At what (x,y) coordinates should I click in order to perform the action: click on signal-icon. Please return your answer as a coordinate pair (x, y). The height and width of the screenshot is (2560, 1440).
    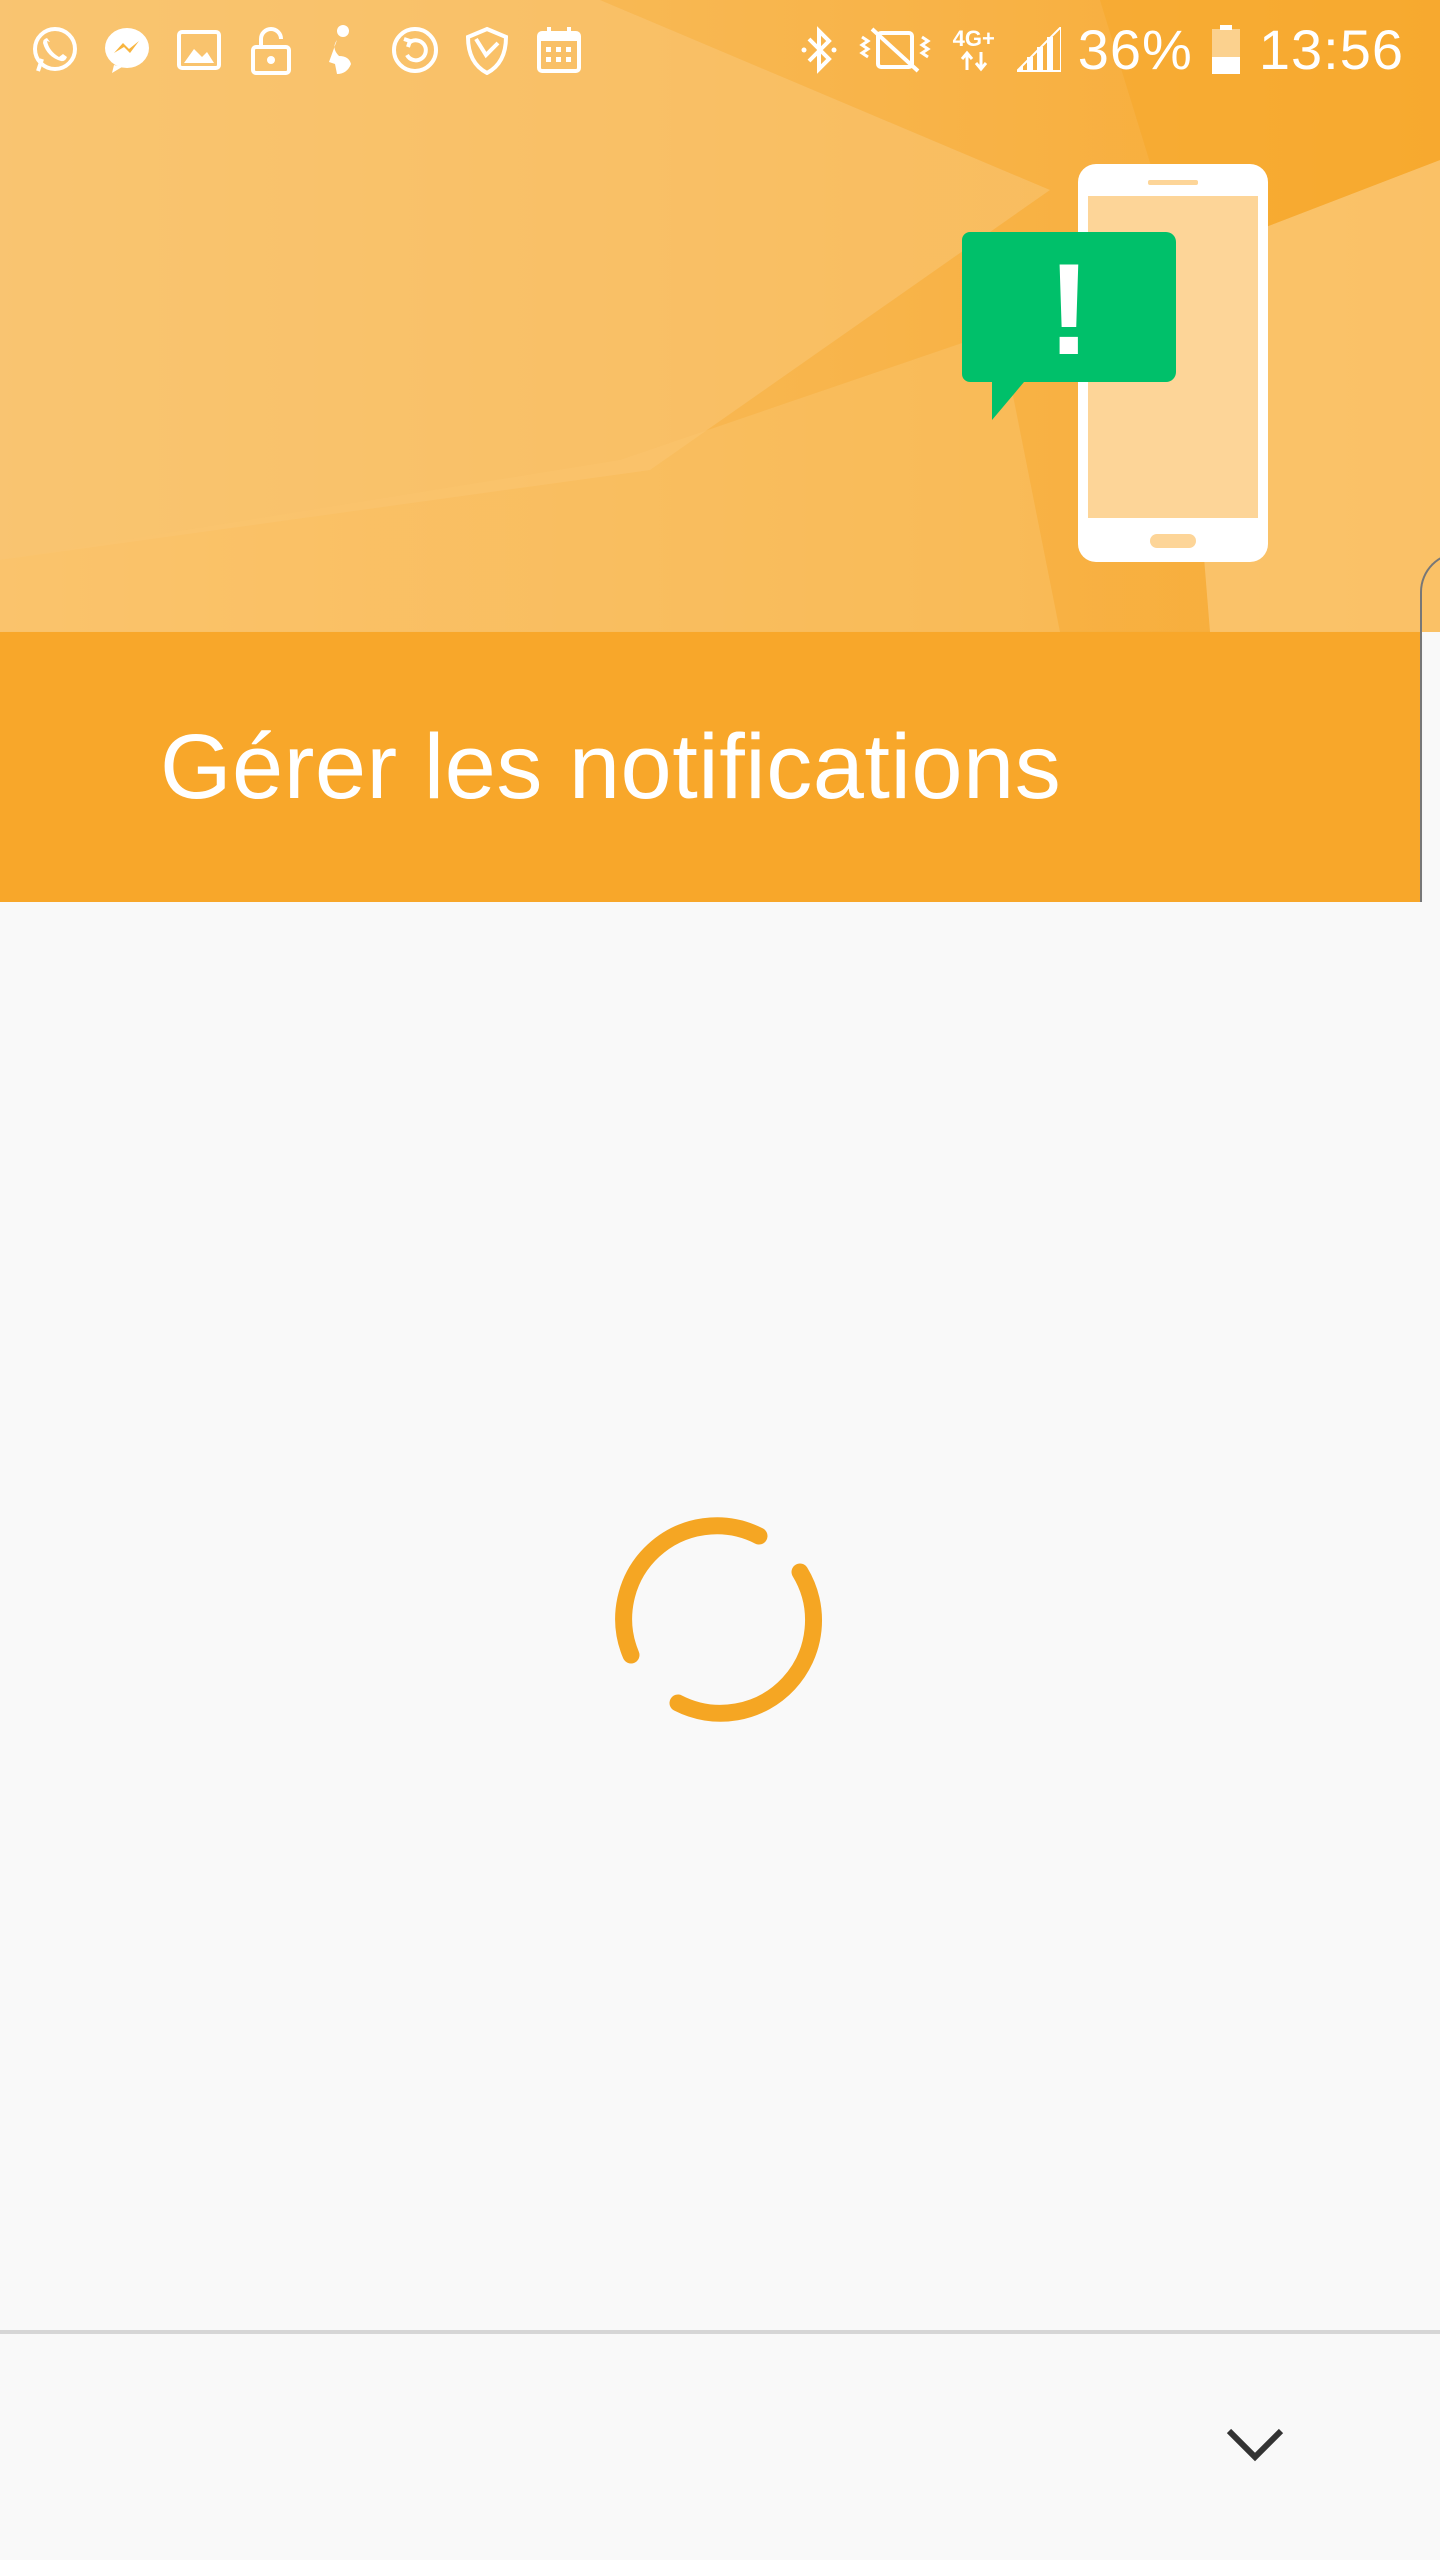
    Looking at the image, I should click on (1039, 50).